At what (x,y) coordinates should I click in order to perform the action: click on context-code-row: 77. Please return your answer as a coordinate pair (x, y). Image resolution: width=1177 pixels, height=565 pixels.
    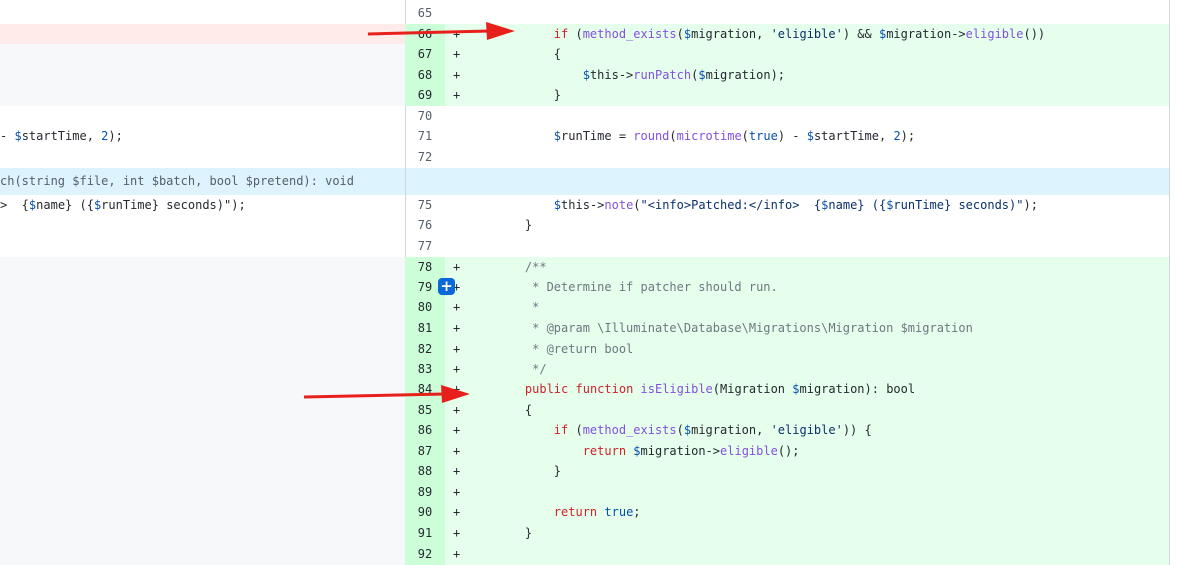
    Looking at the image, I should click on (787, 246).